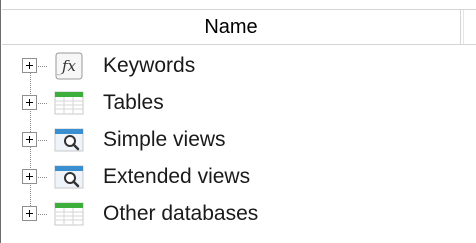 Image resolution: width=476 pixels, height=243 pixels. Describe the element at coordinates (181, 213) in the screenshot. I see `tree-item-label: Other databases` at that location.